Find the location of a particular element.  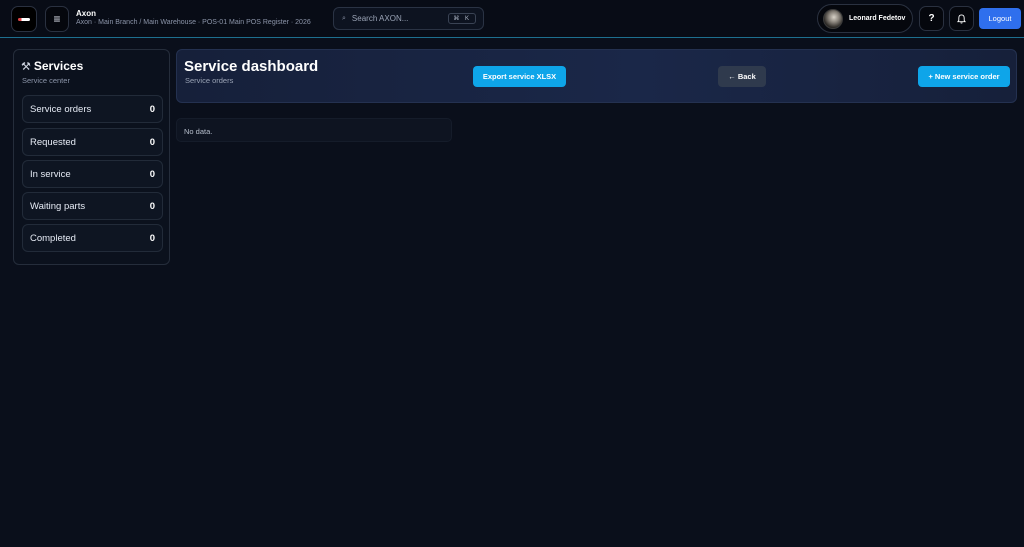

user-menu: Leonard Fedetov is located at coordinates (865, 18).